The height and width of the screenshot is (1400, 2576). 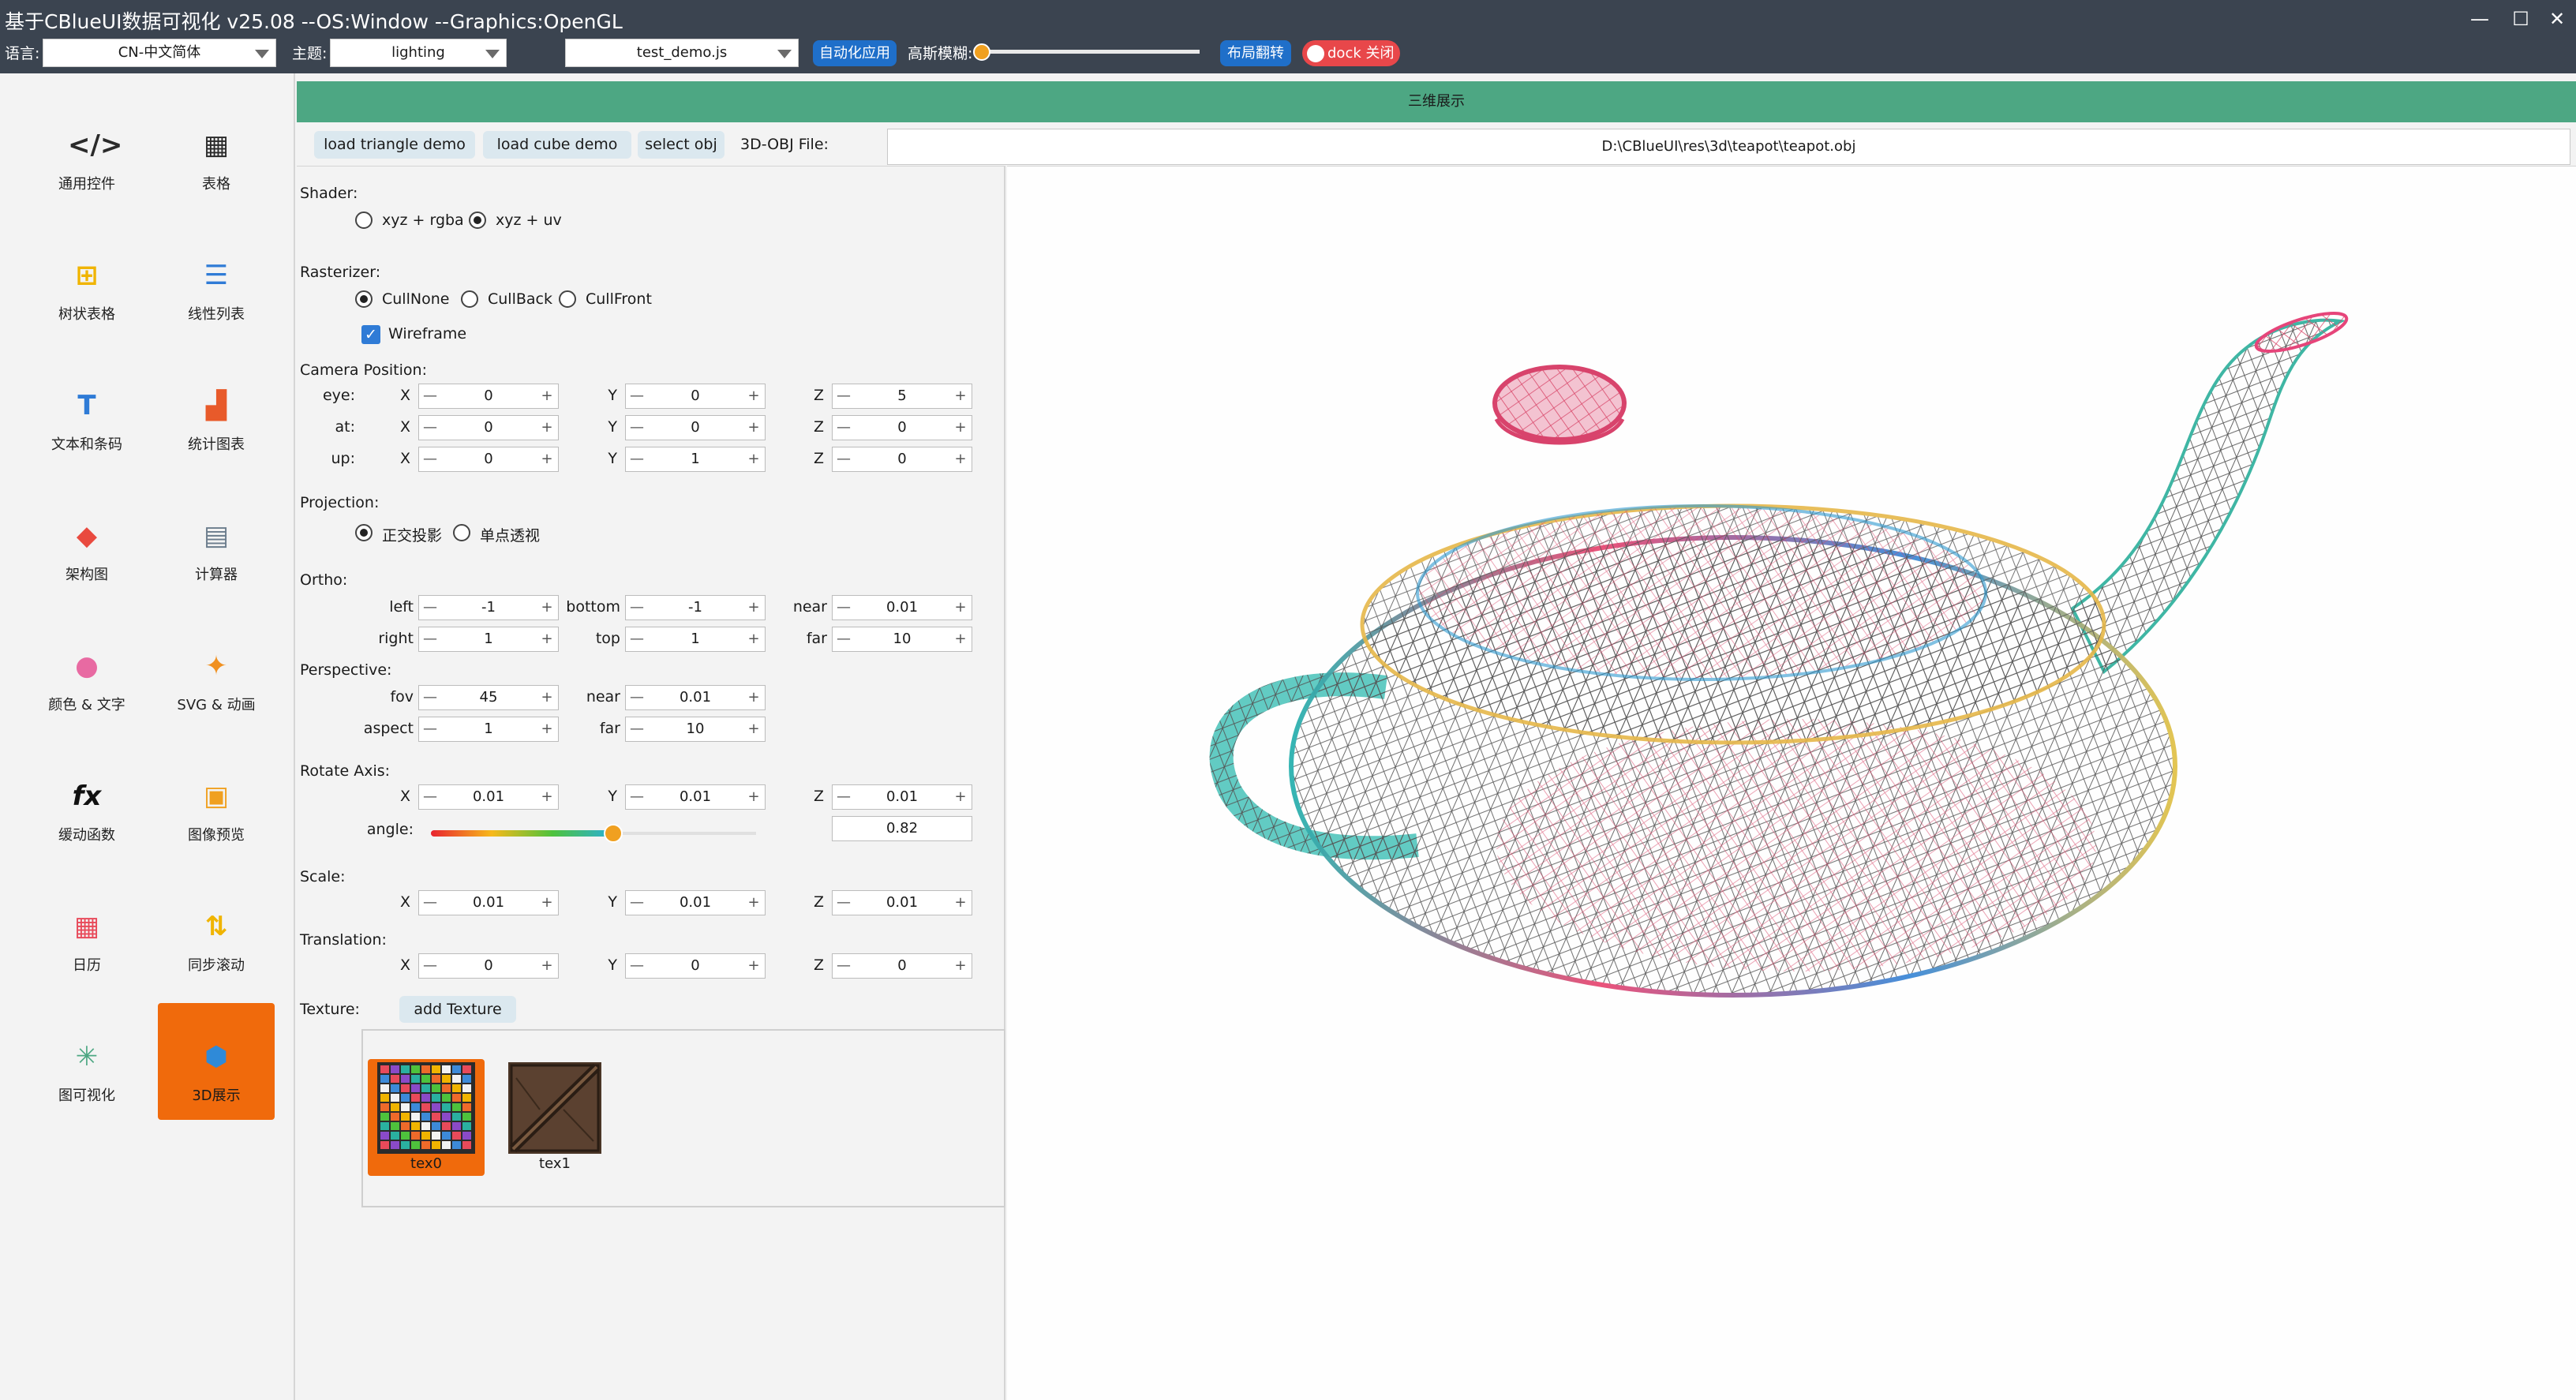 What do you see at coordinates (488, 797) in the screenshot?
I see `rotate-axis-x: — 0.01 +` at bounding box center [488, 797].